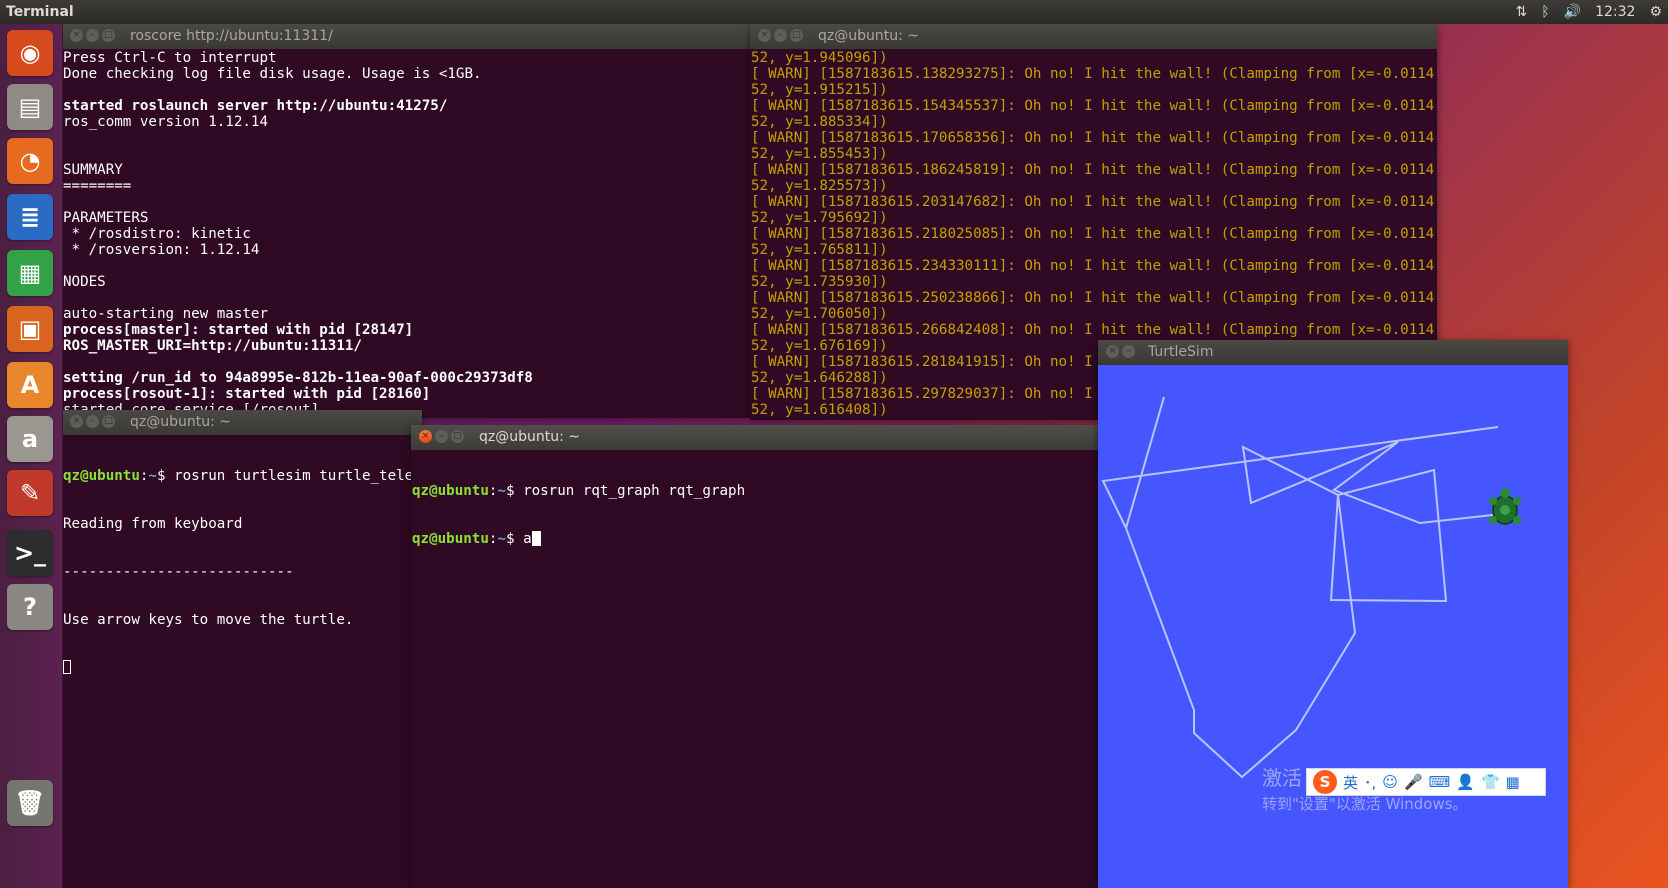  What do you see at coordinates (1426, 782) in the screenshot?
I see `ime-toolbar: S 英 ･, ☺ 🎤 ⌨ 👤 👕 ▦` at bounding box center [1426, 782].